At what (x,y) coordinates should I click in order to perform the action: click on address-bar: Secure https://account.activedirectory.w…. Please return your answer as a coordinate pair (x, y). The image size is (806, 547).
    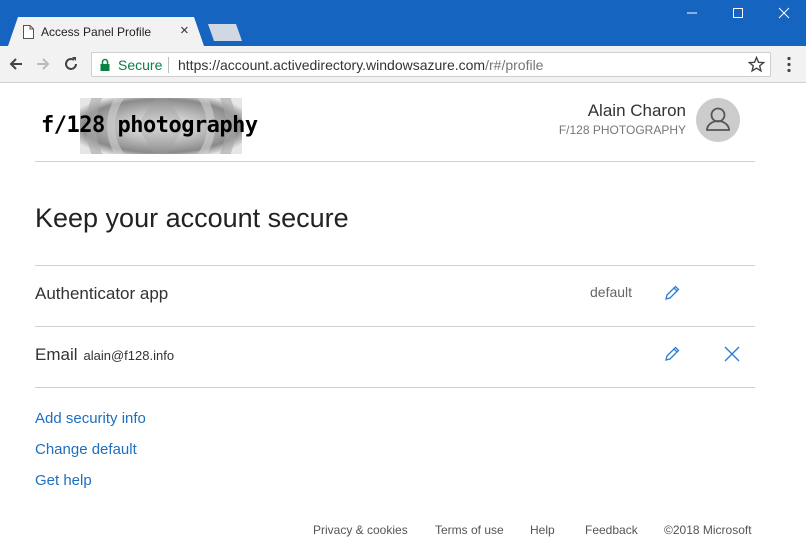
    Looking at the image, I should click on (431, 64).